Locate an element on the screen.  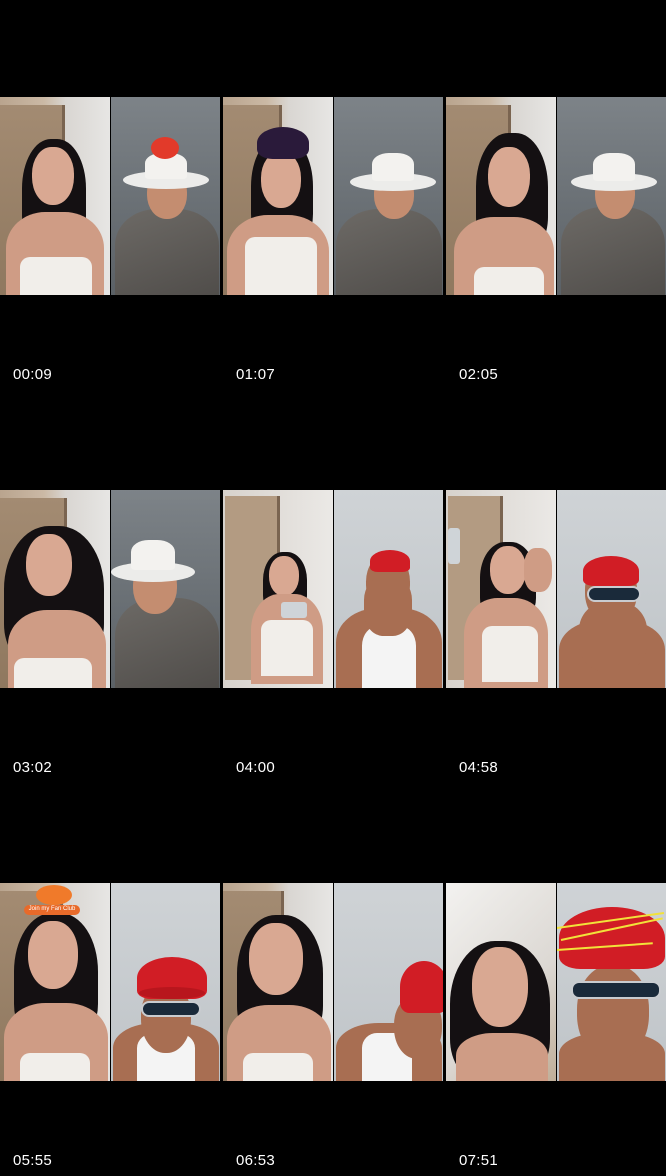
thumbnail-cell: 06:53 is located at coordinates (333, 981).